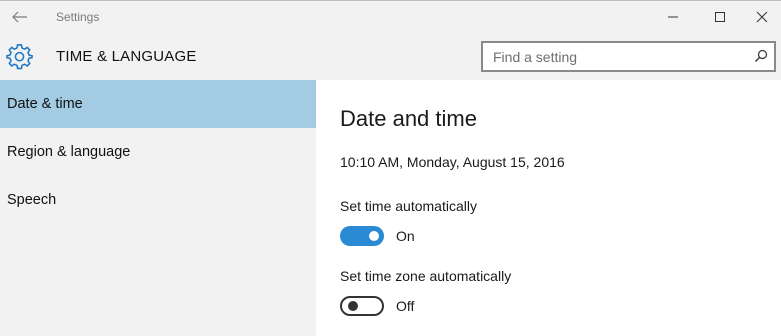 Image resolution: width=781 pixels, height=336 pixels. I want to click on sidebar-item-region-language: Region & language, so click(158, 152).